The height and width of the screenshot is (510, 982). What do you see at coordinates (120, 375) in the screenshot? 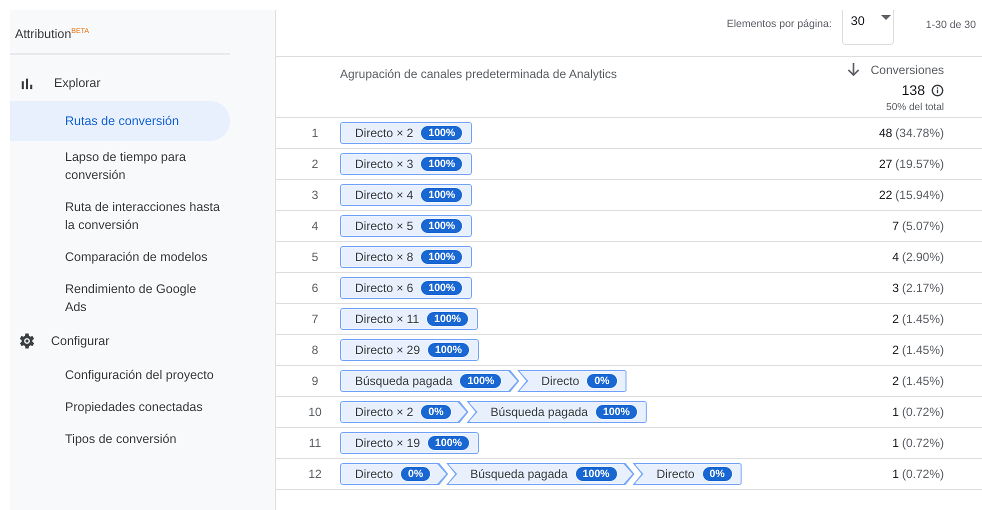
I see `nav-item: Configuración del proyecto` at bounding box center [120, 375].